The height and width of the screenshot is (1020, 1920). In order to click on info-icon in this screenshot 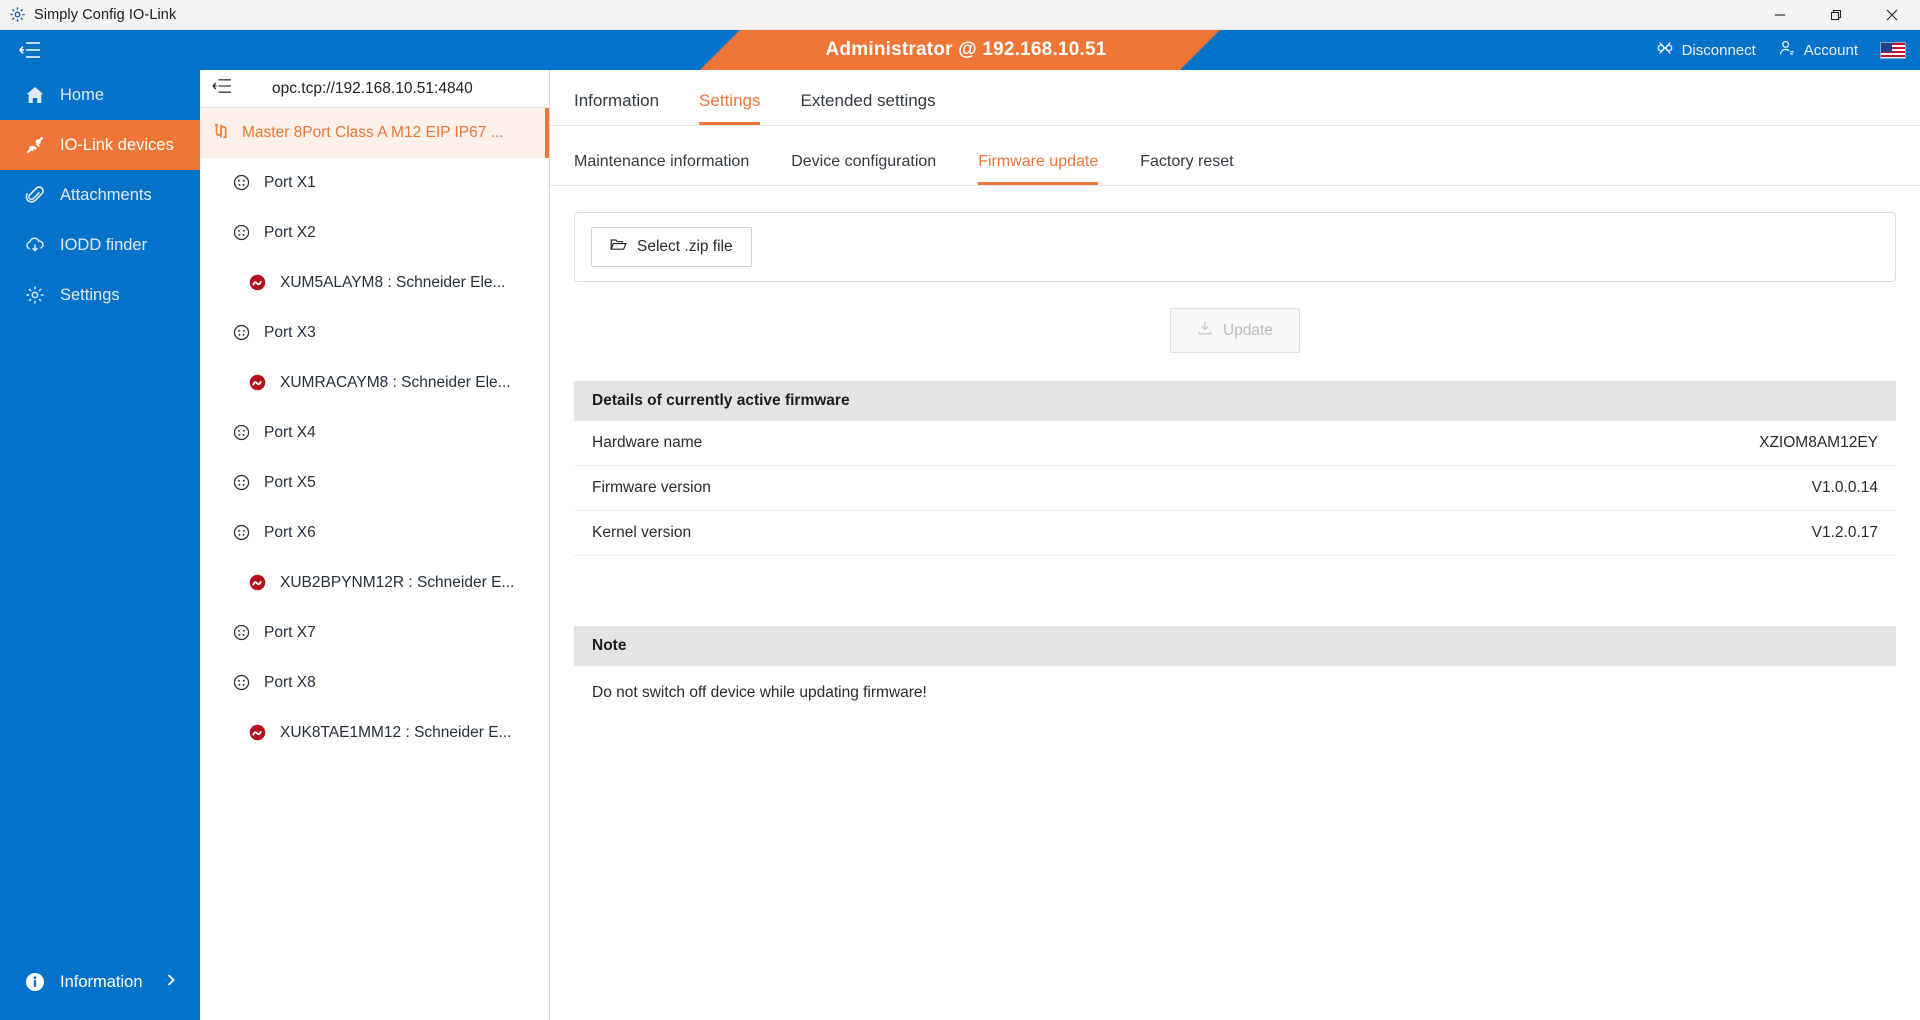, I will do `click(35, 982)`.